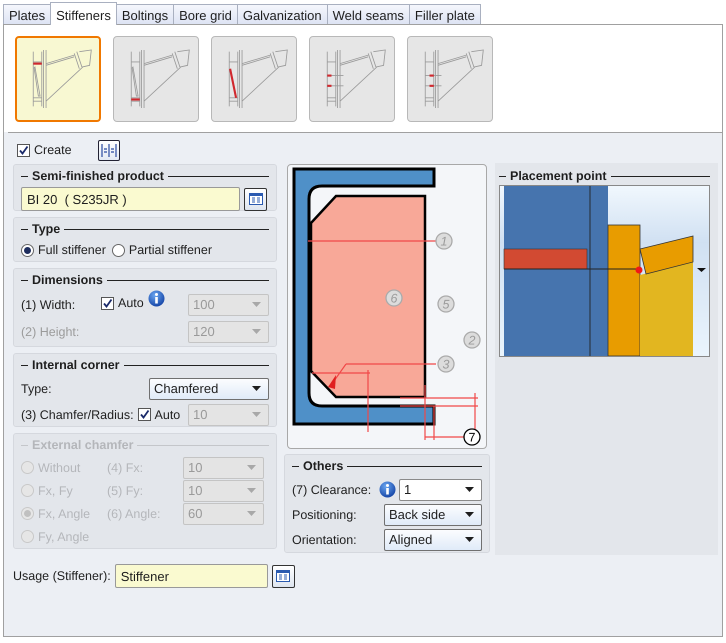  Describe the element at coordinates (46, 229) in the screenshot. I see `group-title: Type` at that location.